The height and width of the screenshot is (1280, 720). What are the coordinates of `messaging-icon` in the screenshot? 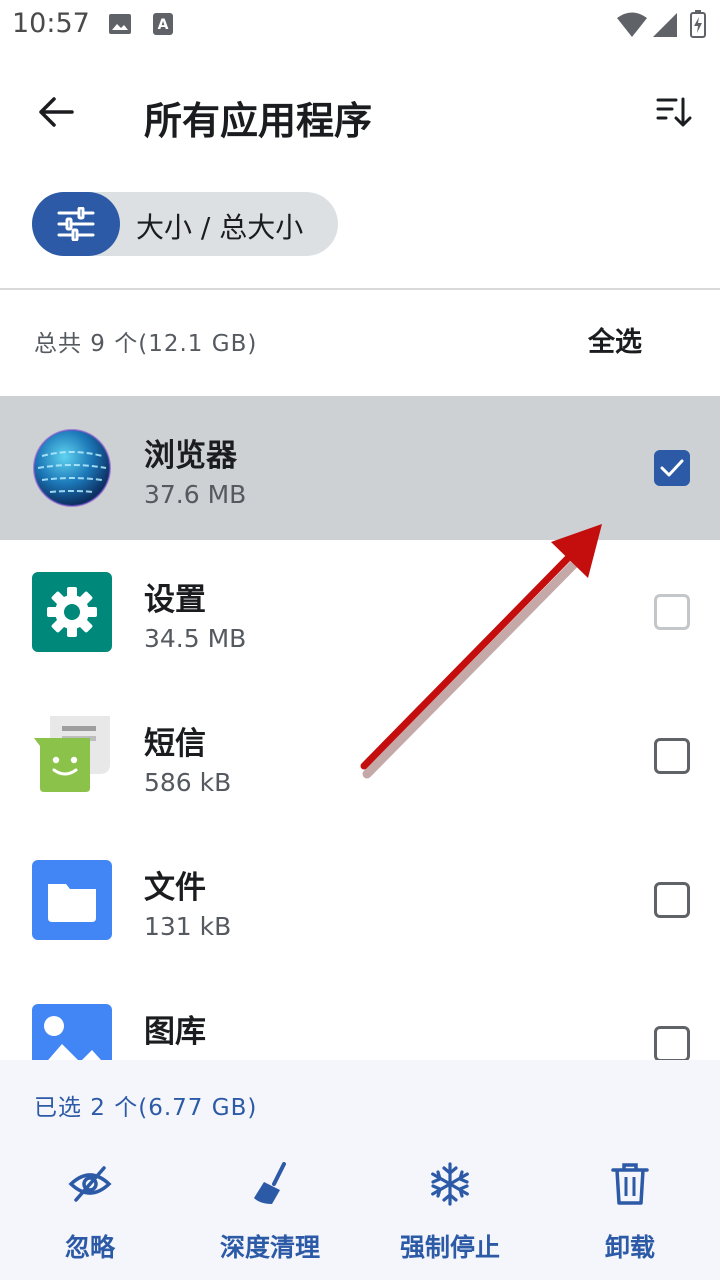 It's located at (72, 756).